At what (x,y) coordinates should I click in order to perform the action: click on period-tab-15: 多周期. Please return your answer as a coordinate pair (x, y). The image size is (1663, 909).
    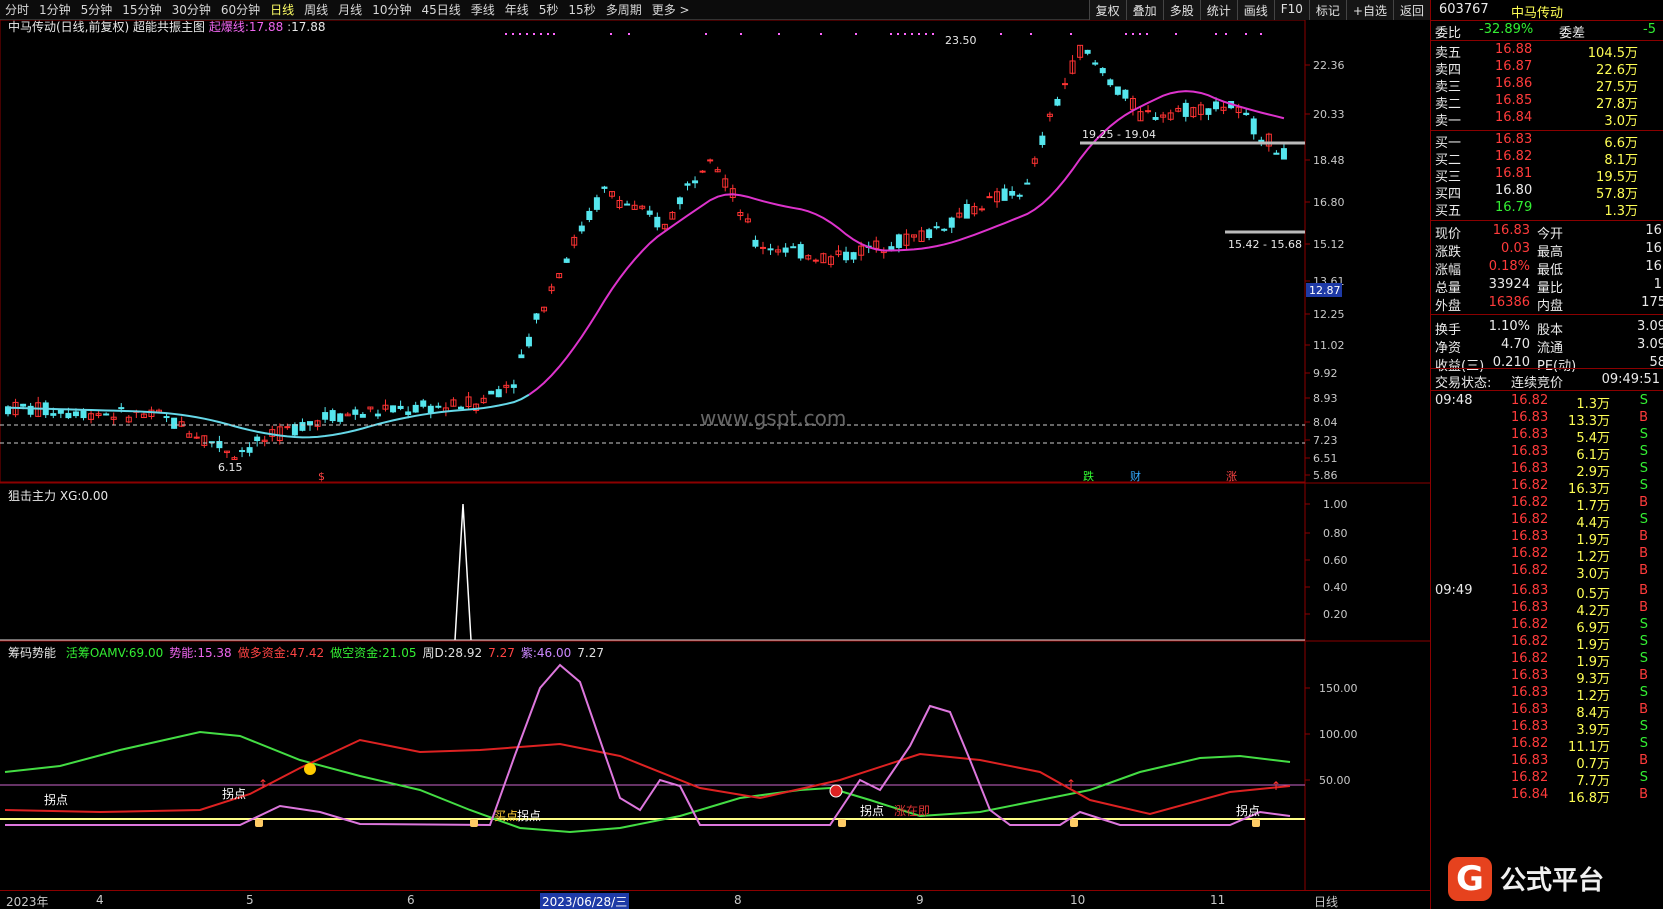
    Looking at the image, I should click on (624, 9).